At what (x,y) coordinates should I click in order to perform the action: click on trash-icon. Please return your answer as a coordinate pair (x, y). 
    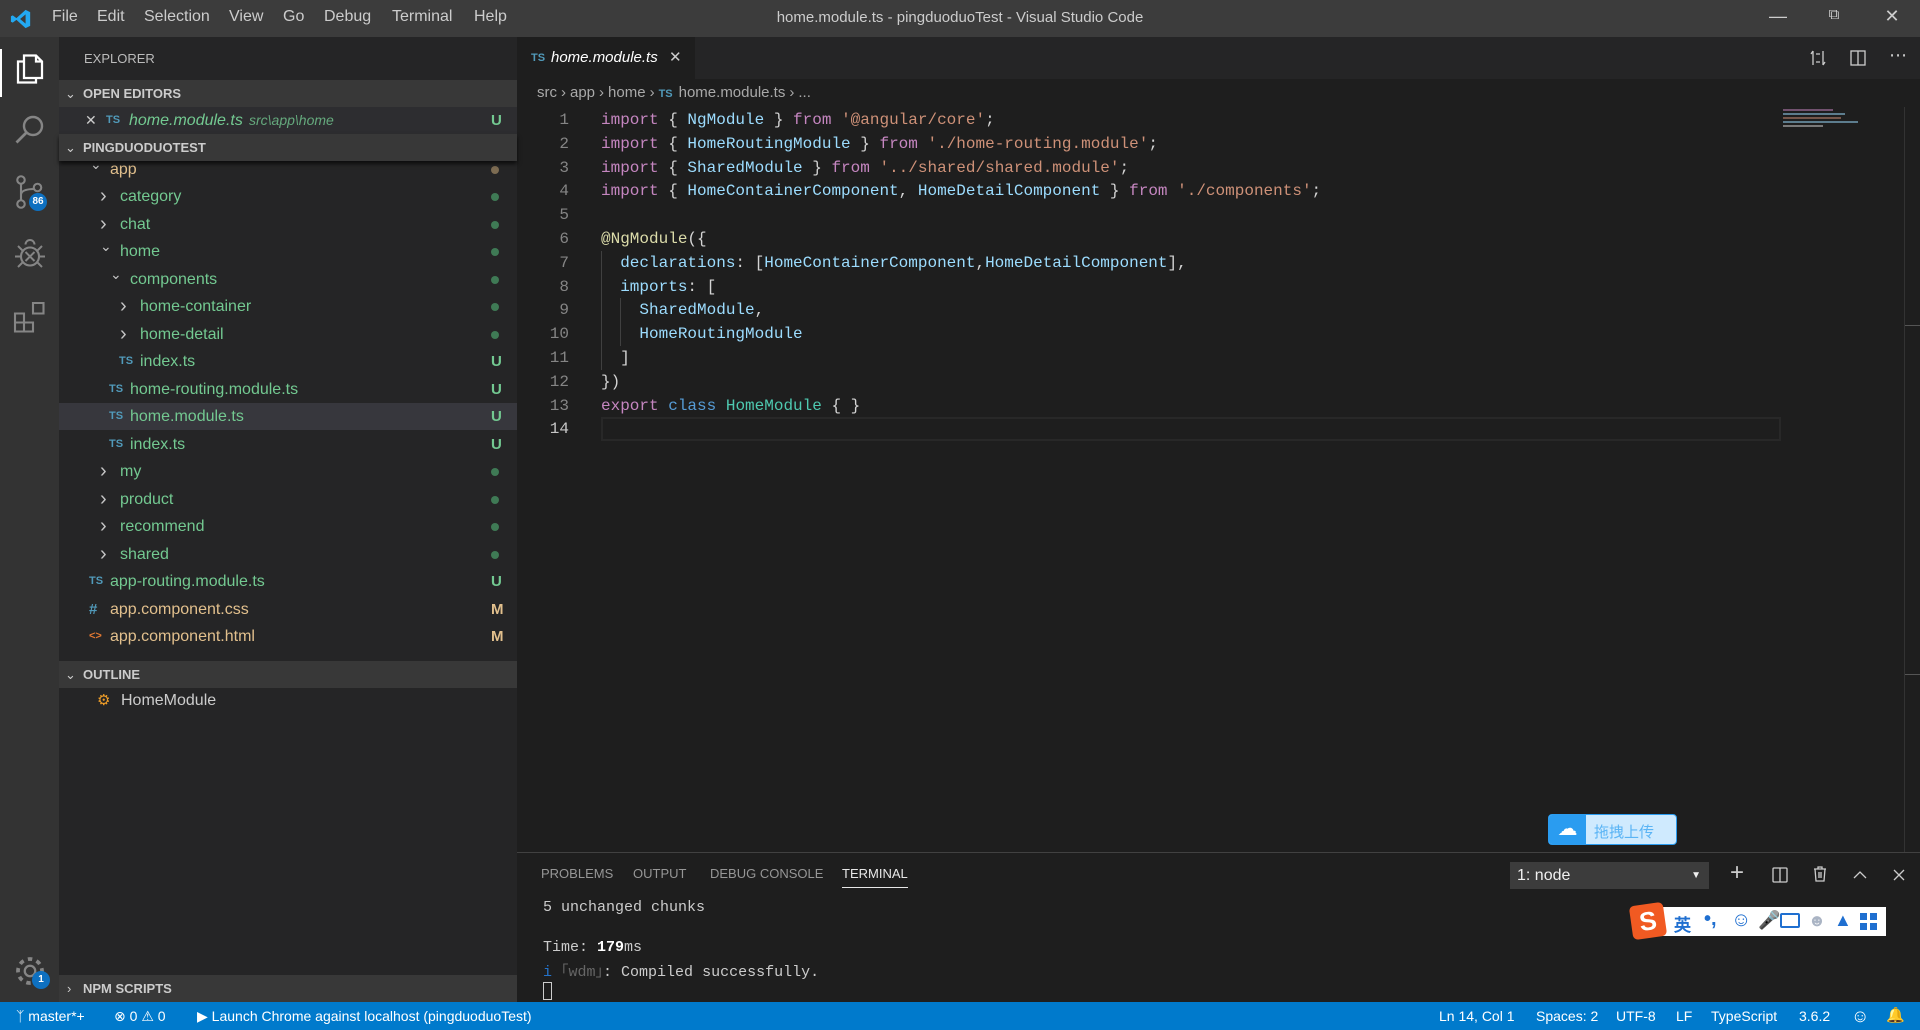
    Looking at the image, I should click on (1820, 874).